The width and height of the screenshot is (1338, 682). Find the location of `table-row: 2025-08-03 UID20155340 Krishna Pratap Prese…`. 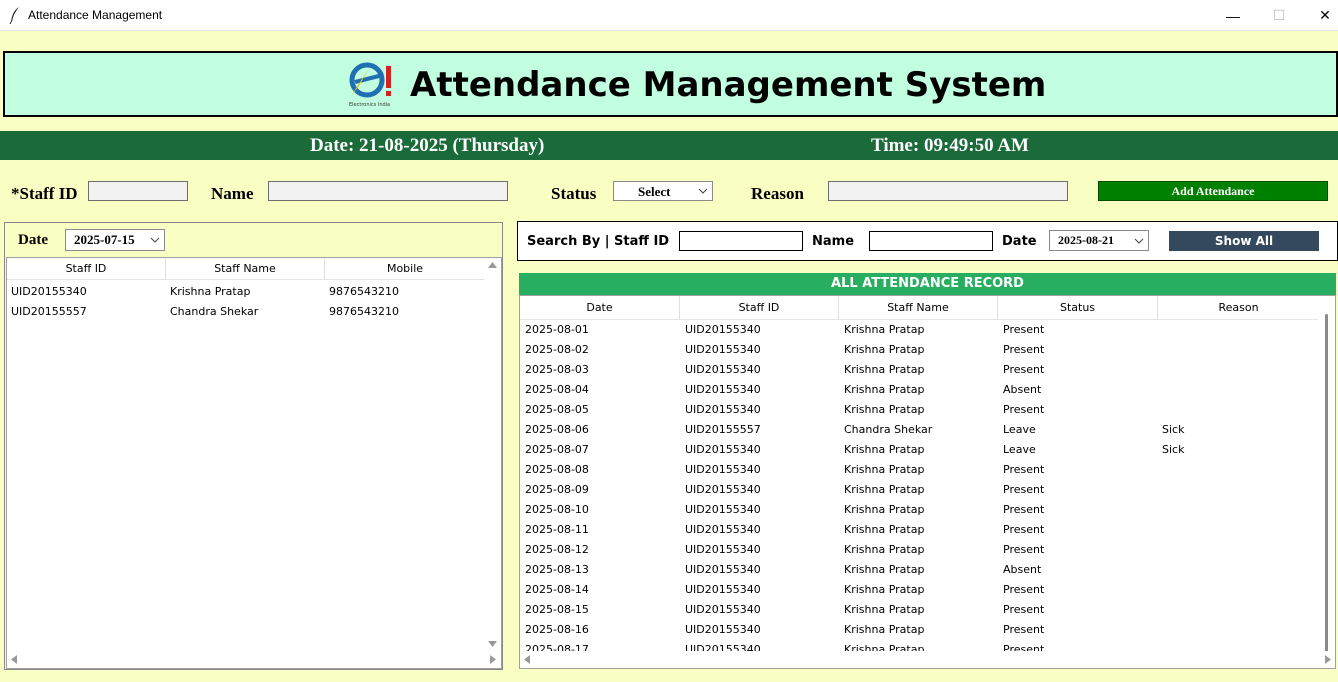

table-row: 2025-08-03 UID20155340 Krishna Pratap Prese… is located at coordinates (919, 370).